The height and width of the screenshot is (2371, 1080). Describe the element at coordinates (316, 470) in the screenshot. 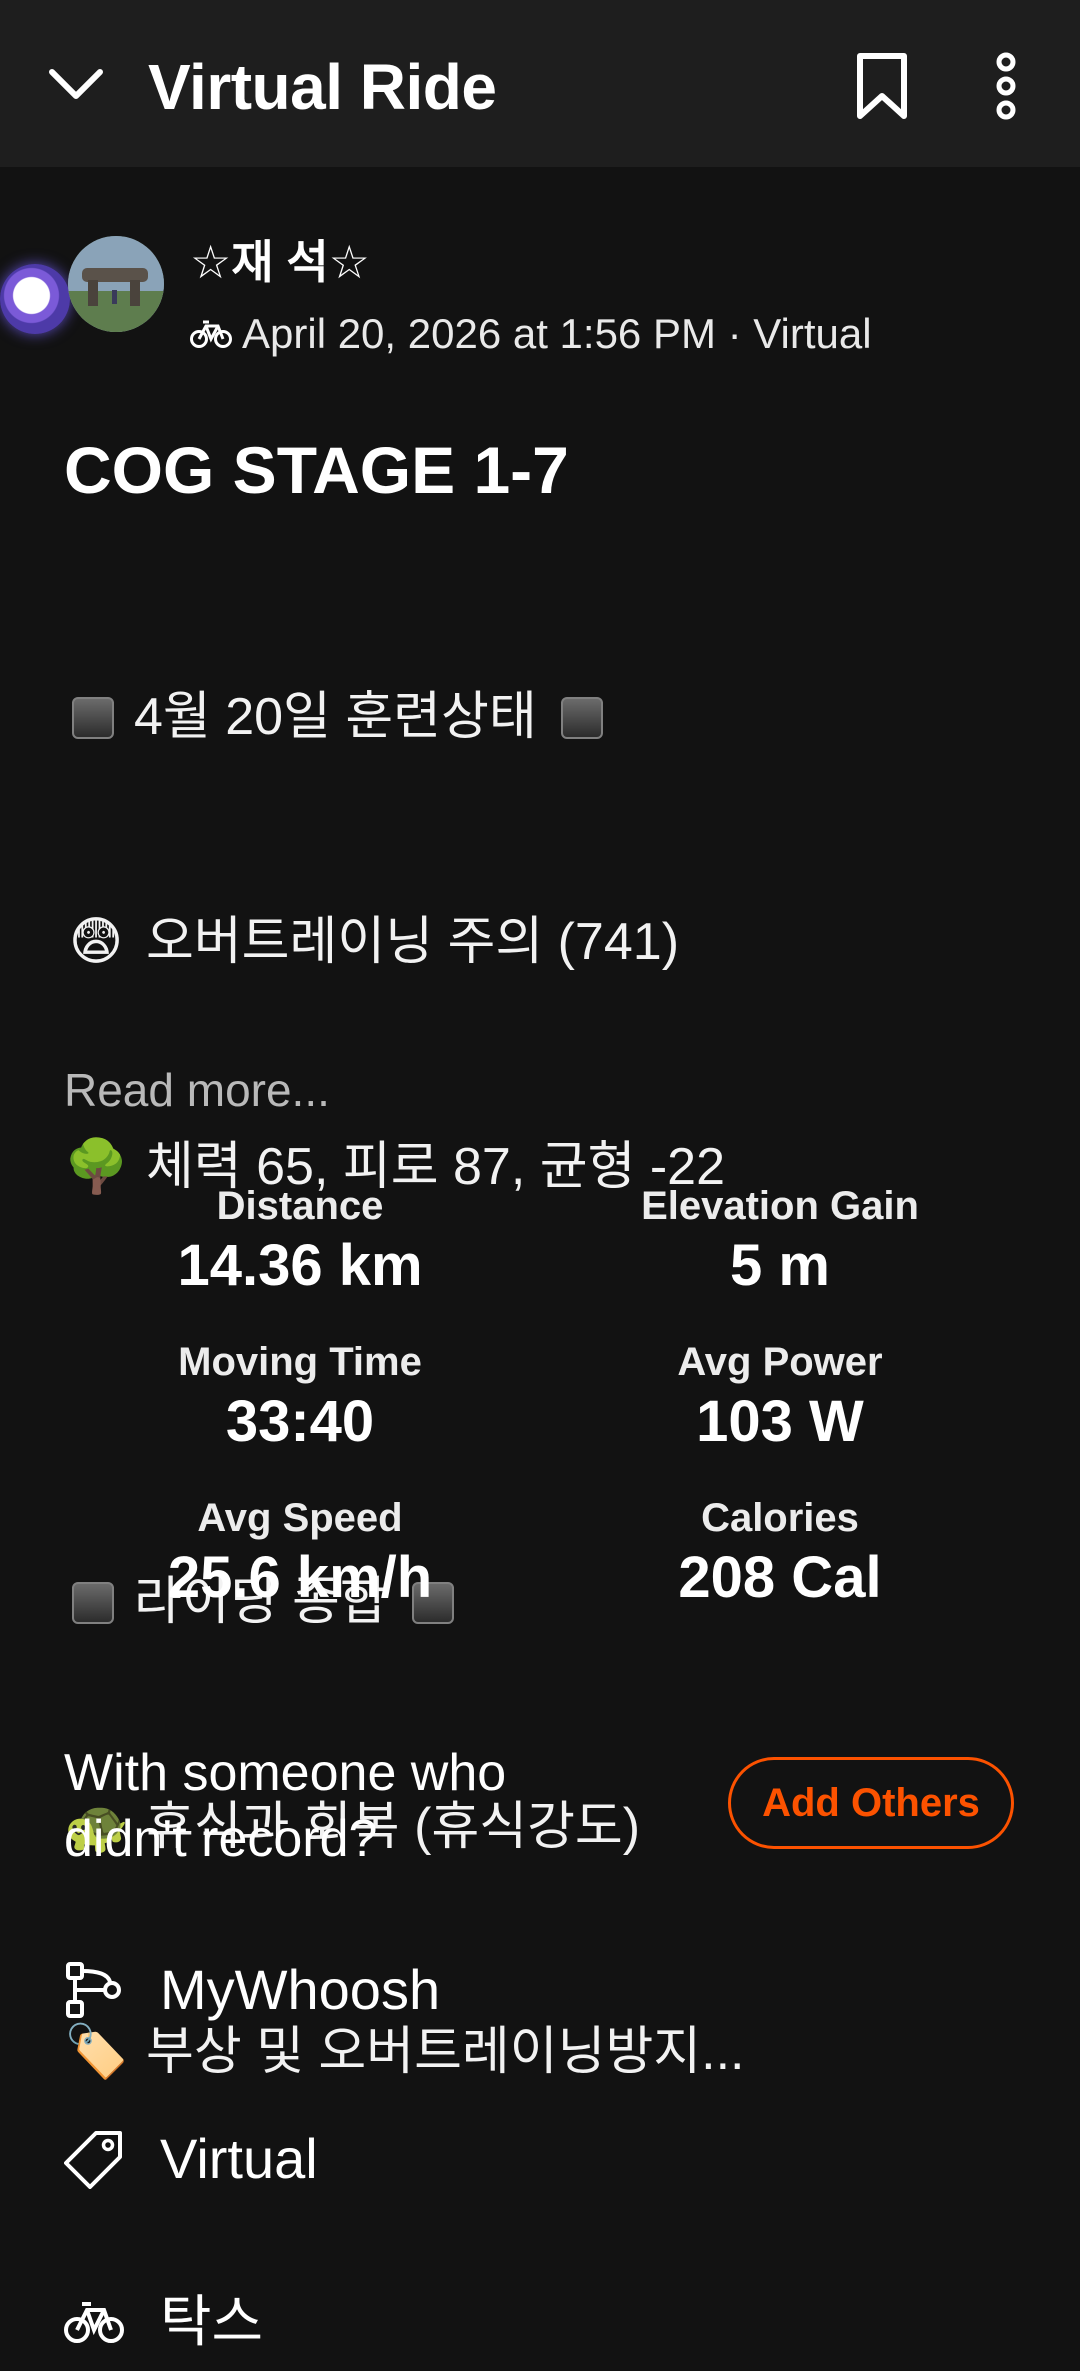

I see `activity-title: COG STAGE 1-7` at that location.